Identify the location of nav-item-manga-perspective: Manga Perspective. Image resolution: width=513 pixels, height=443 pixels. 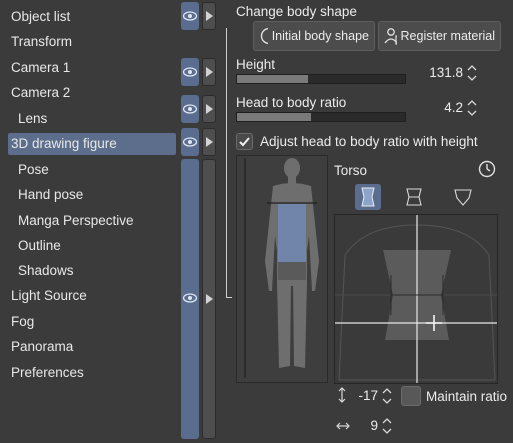
(92, 221).